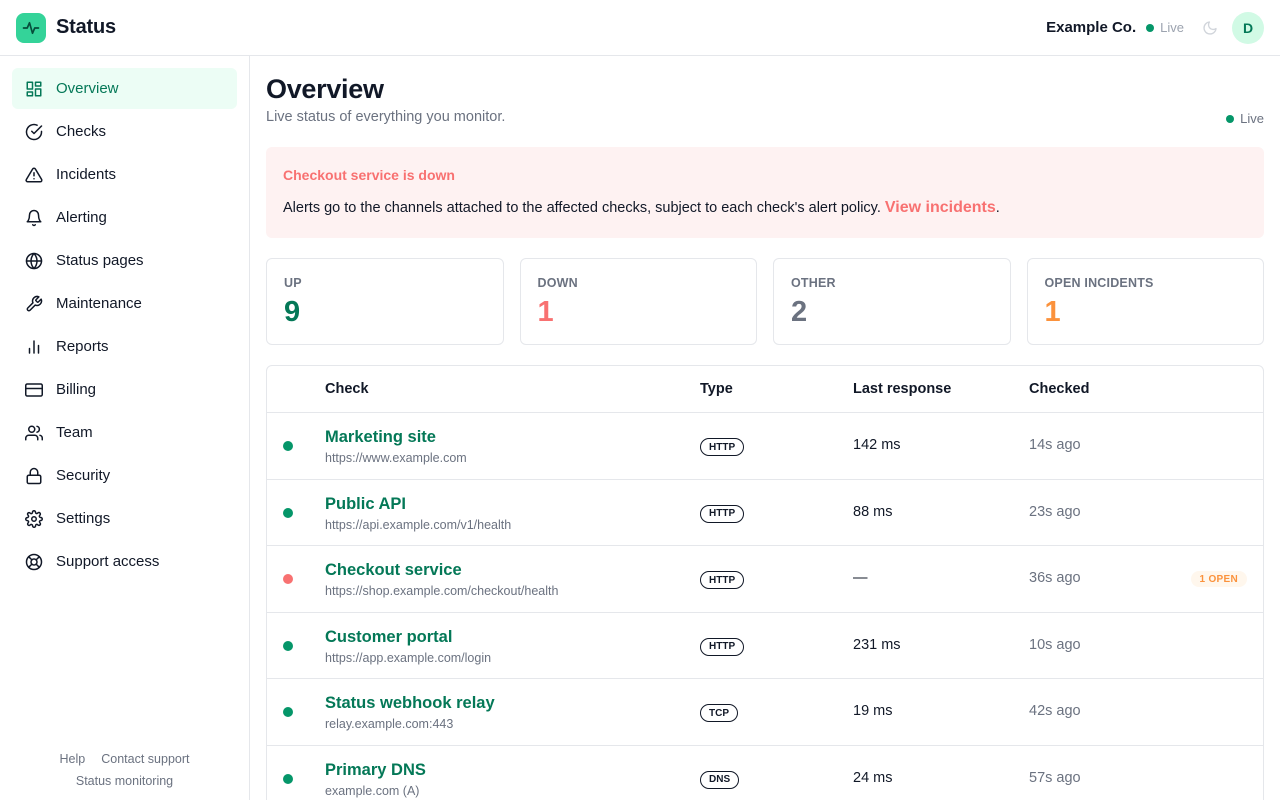 The image size is (1280, 800). I want to click on type-badge: TCP, so click(719, 713).